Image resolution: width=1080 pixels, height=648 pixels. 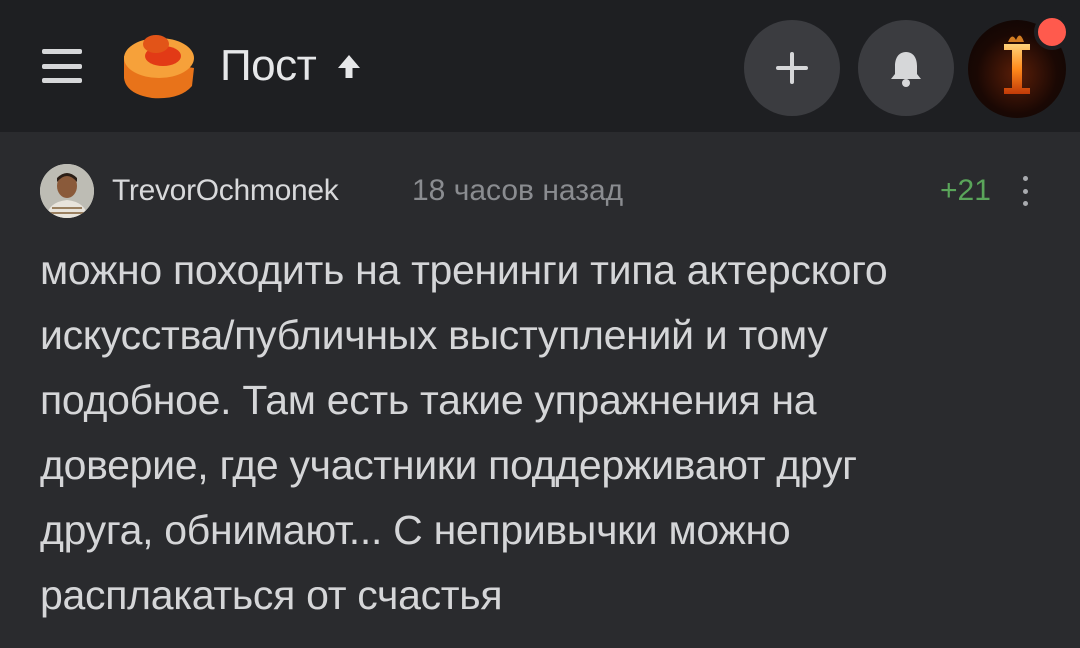 What do you see at coordinates (1052, 32) in the screenshot?
I see `notification-badge` at bounding box center [1052, 32].